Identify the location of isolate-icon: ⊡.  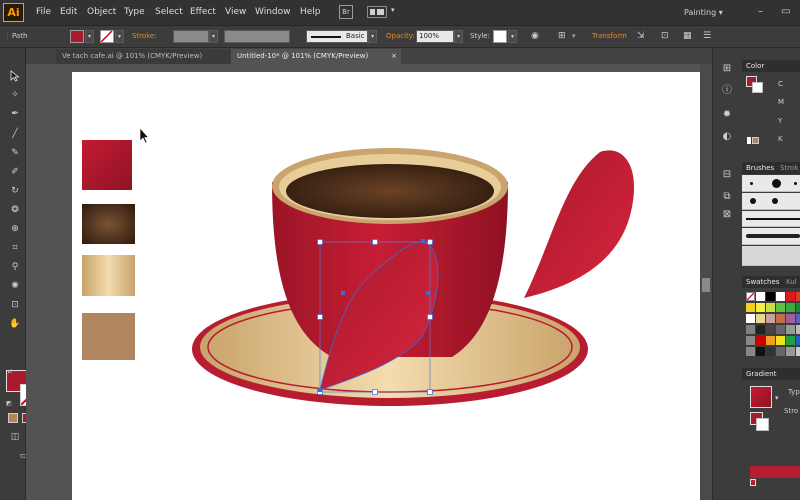
(665, 36).